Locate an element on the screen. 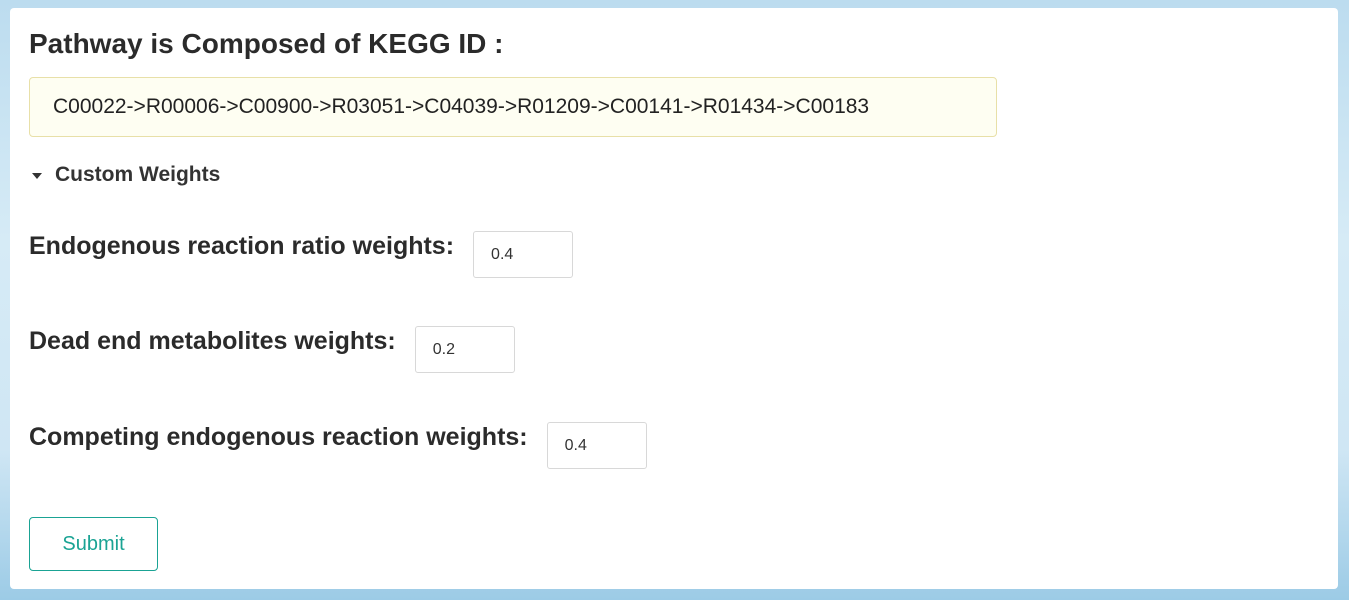 This screenshot has width=1349, height=600. competing-weight-row: Competing endogenous reaction weights: is located at coordinates (338, 445).